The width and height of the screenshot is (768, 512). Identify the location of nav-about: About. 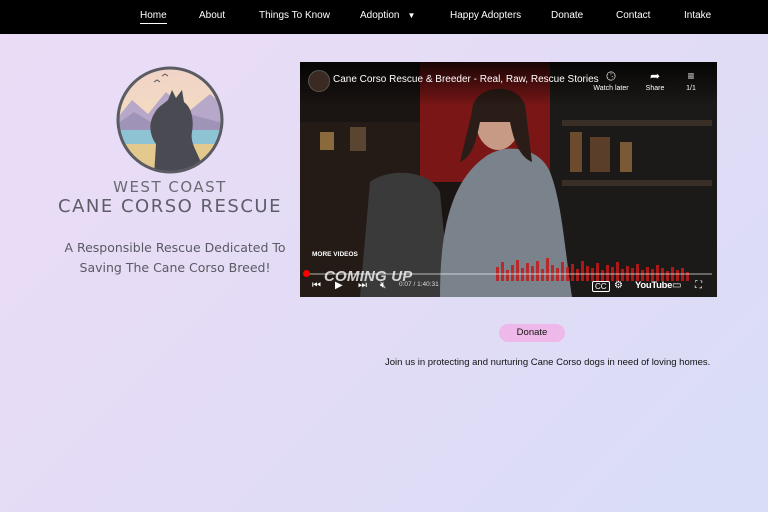
(212, 16).